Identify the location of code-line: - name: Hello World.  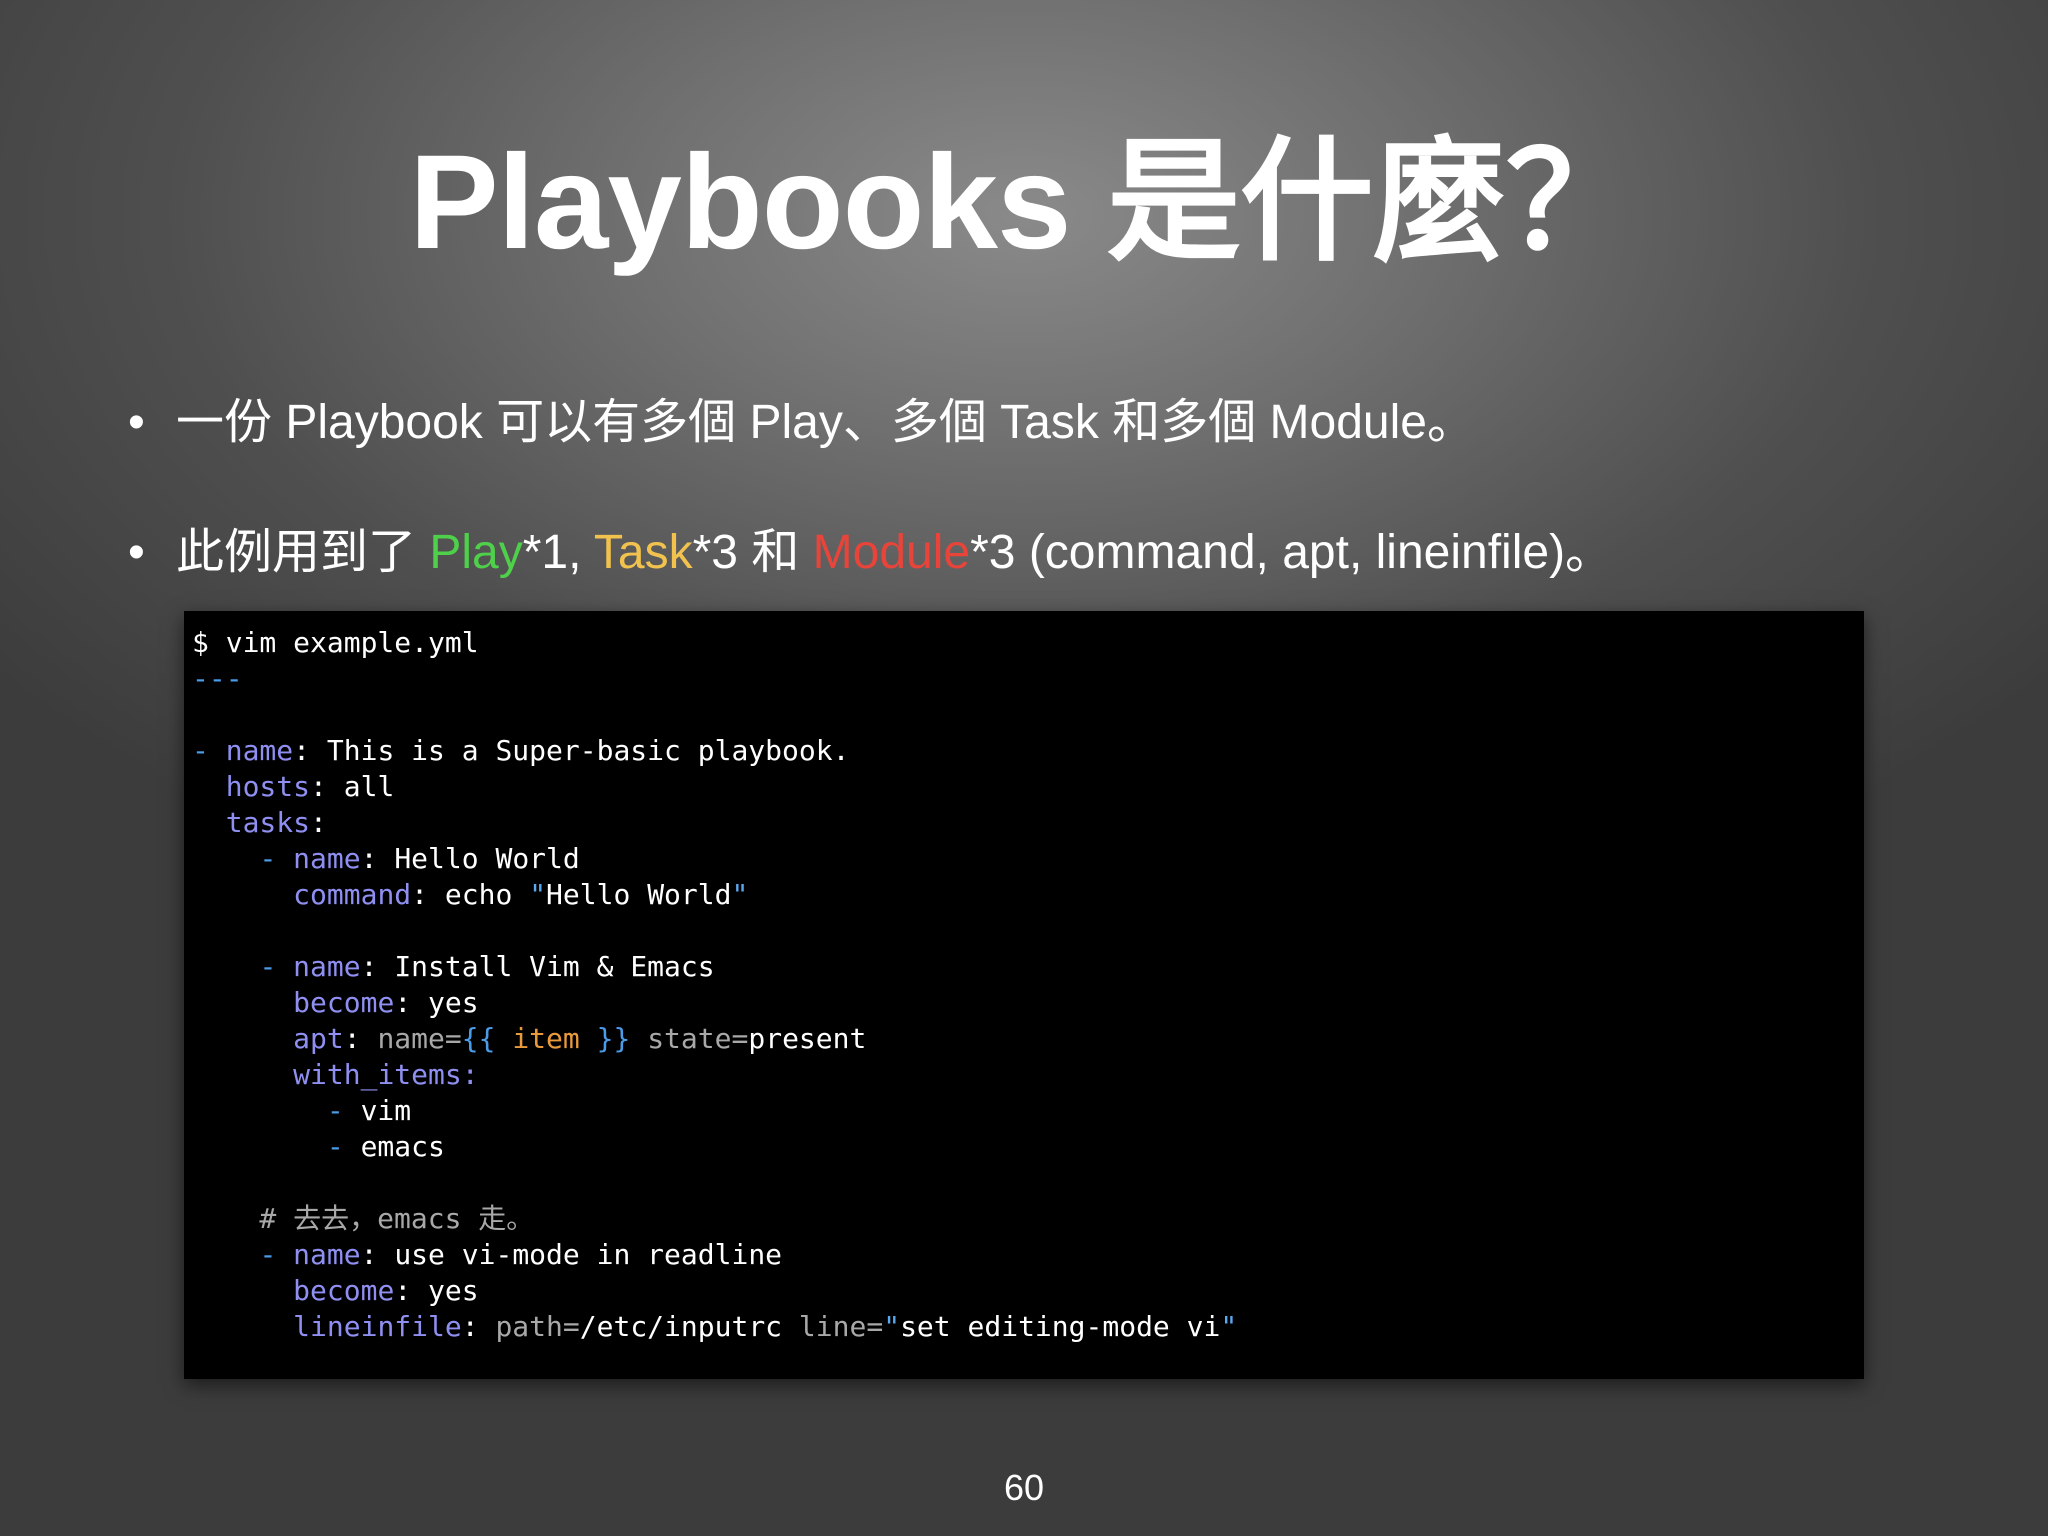
(1028, 859).